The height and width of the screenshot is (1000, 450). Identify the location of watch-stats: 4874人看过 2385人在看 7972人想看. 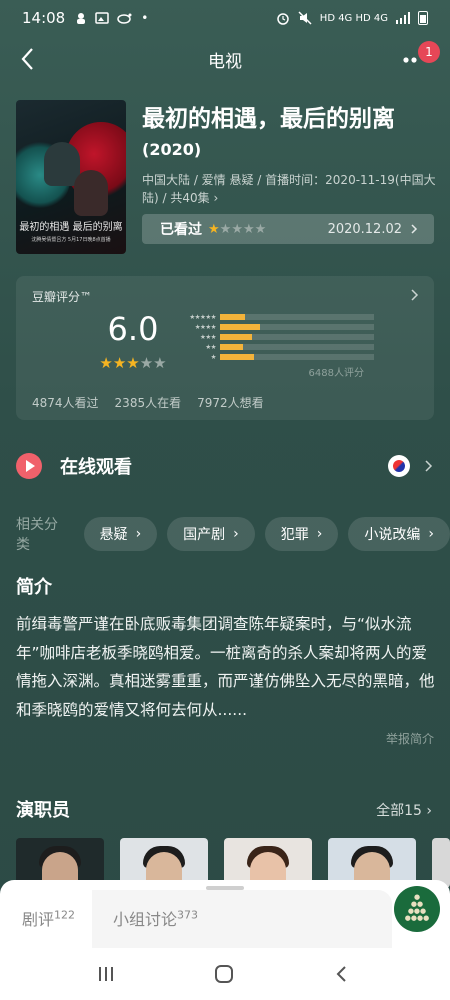
(148, 402).